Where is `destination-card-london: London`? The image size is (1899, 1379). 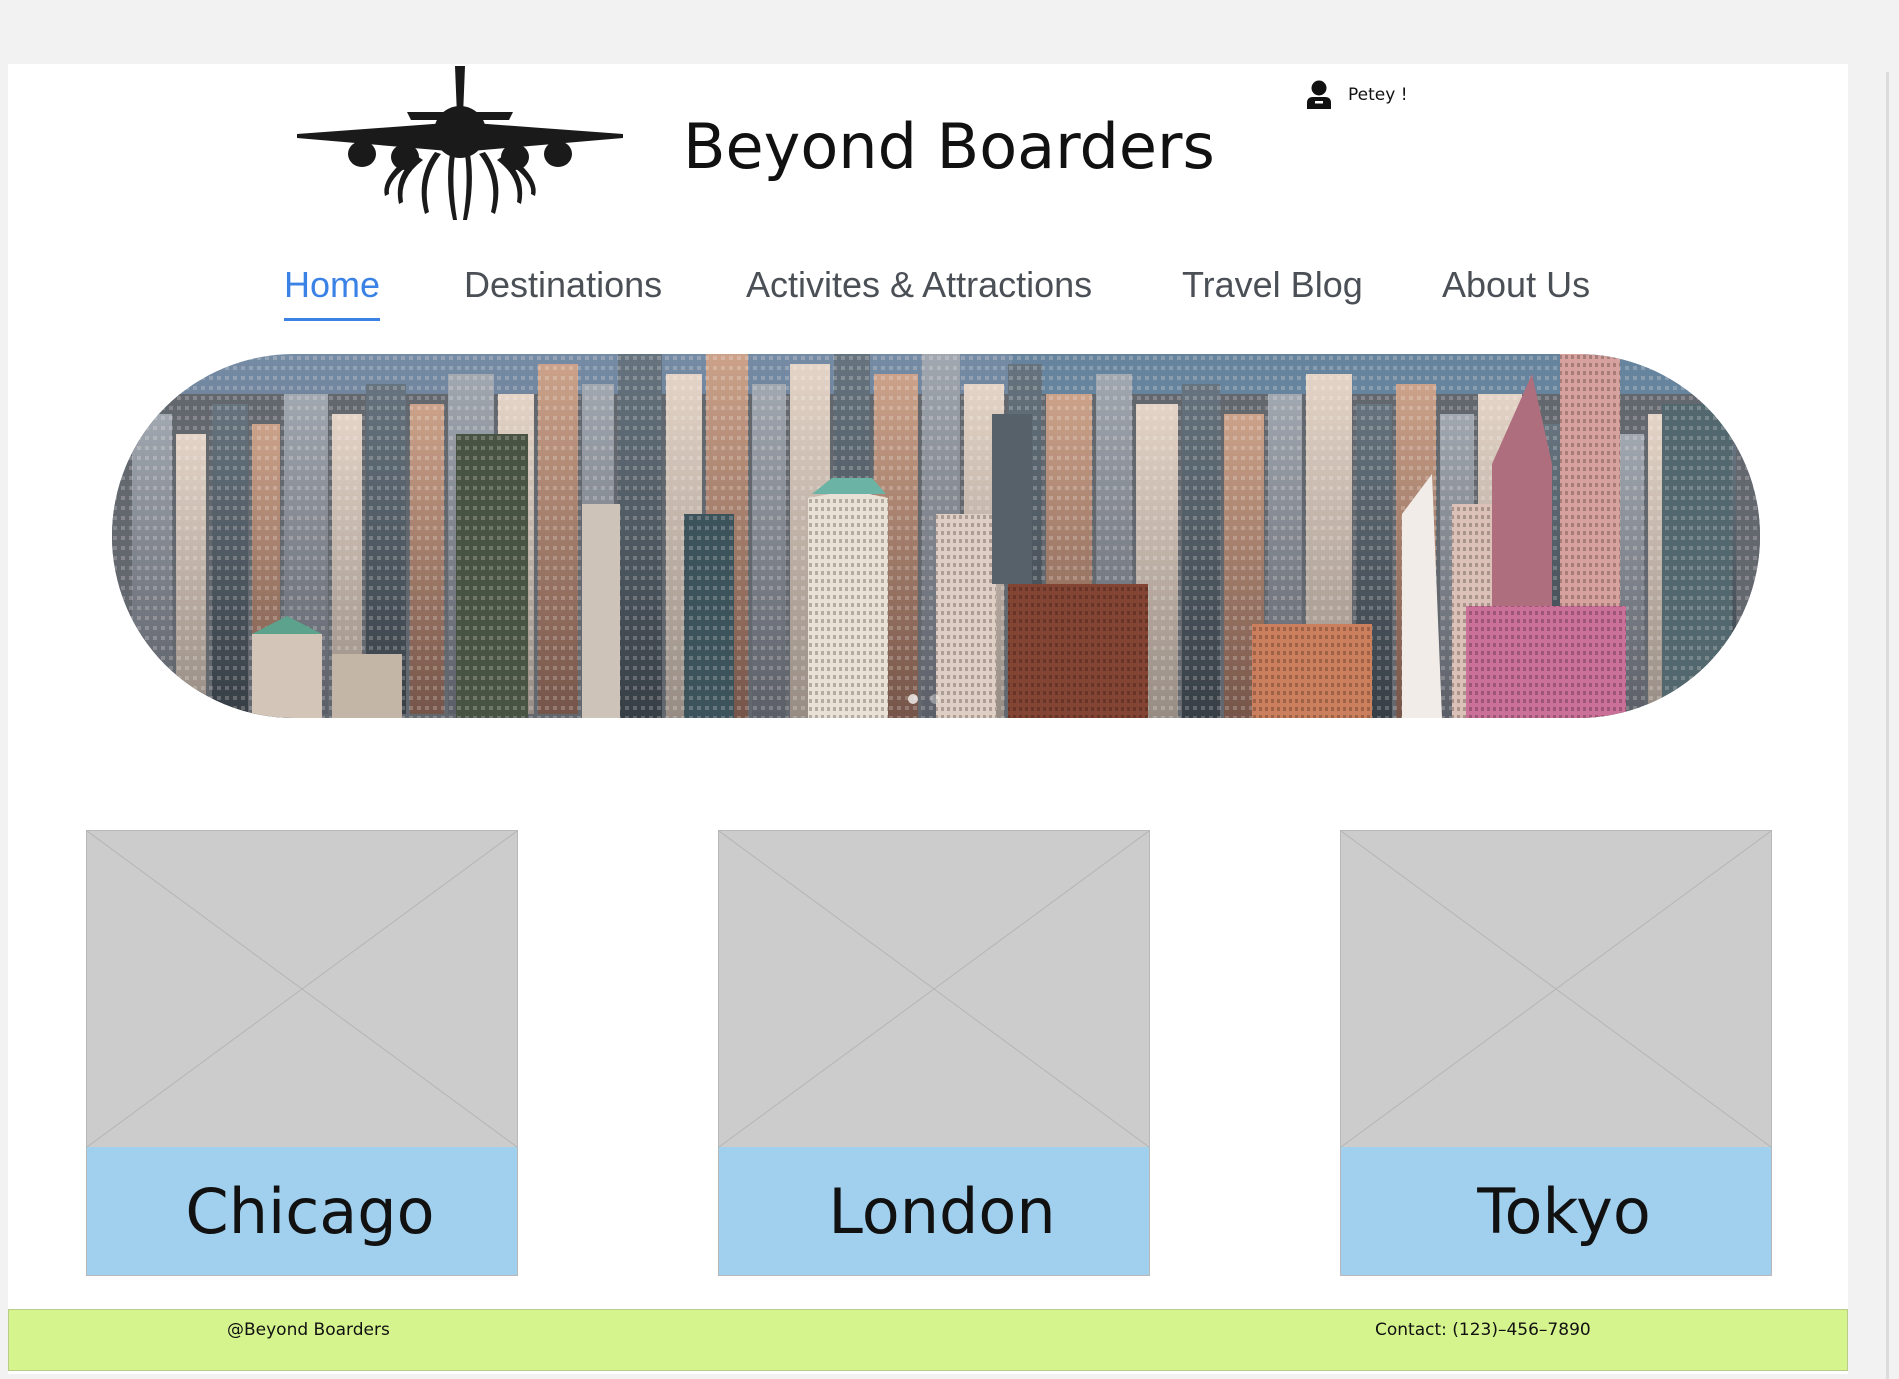 destination-card-london: London is located at coordinates (934, 1053).